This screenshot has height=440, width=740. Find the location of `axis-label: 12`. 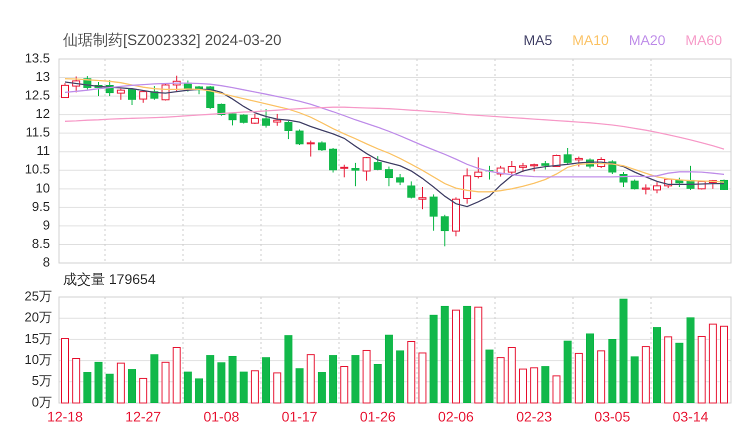

axis-label: 12 is located at coordinates (43, 114).